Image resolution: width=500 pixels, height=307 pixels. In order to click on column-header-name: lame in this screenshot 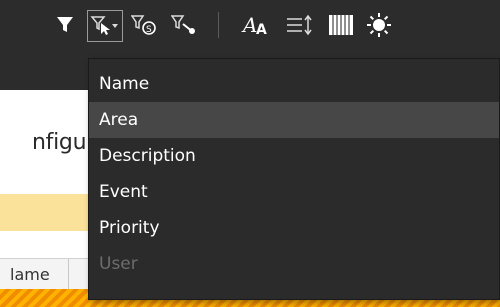, I will do `click(30, 274)`.